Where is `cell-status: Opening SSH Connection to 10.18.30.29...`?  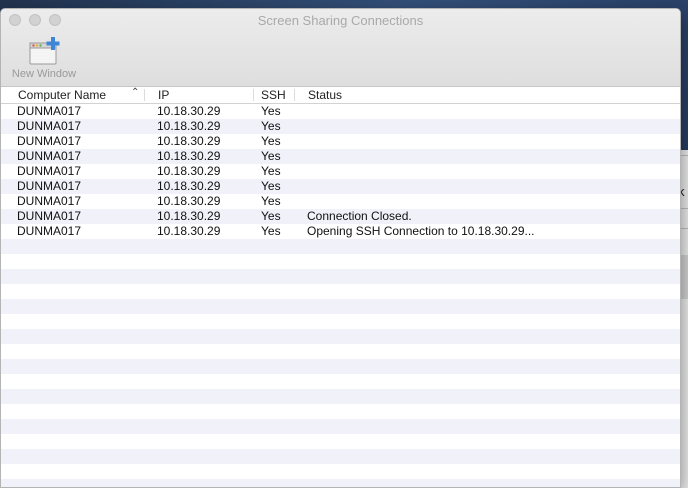
cell-status: Opening SSH Connection to 10.18.30.29... is located at coordinates (421, 231).